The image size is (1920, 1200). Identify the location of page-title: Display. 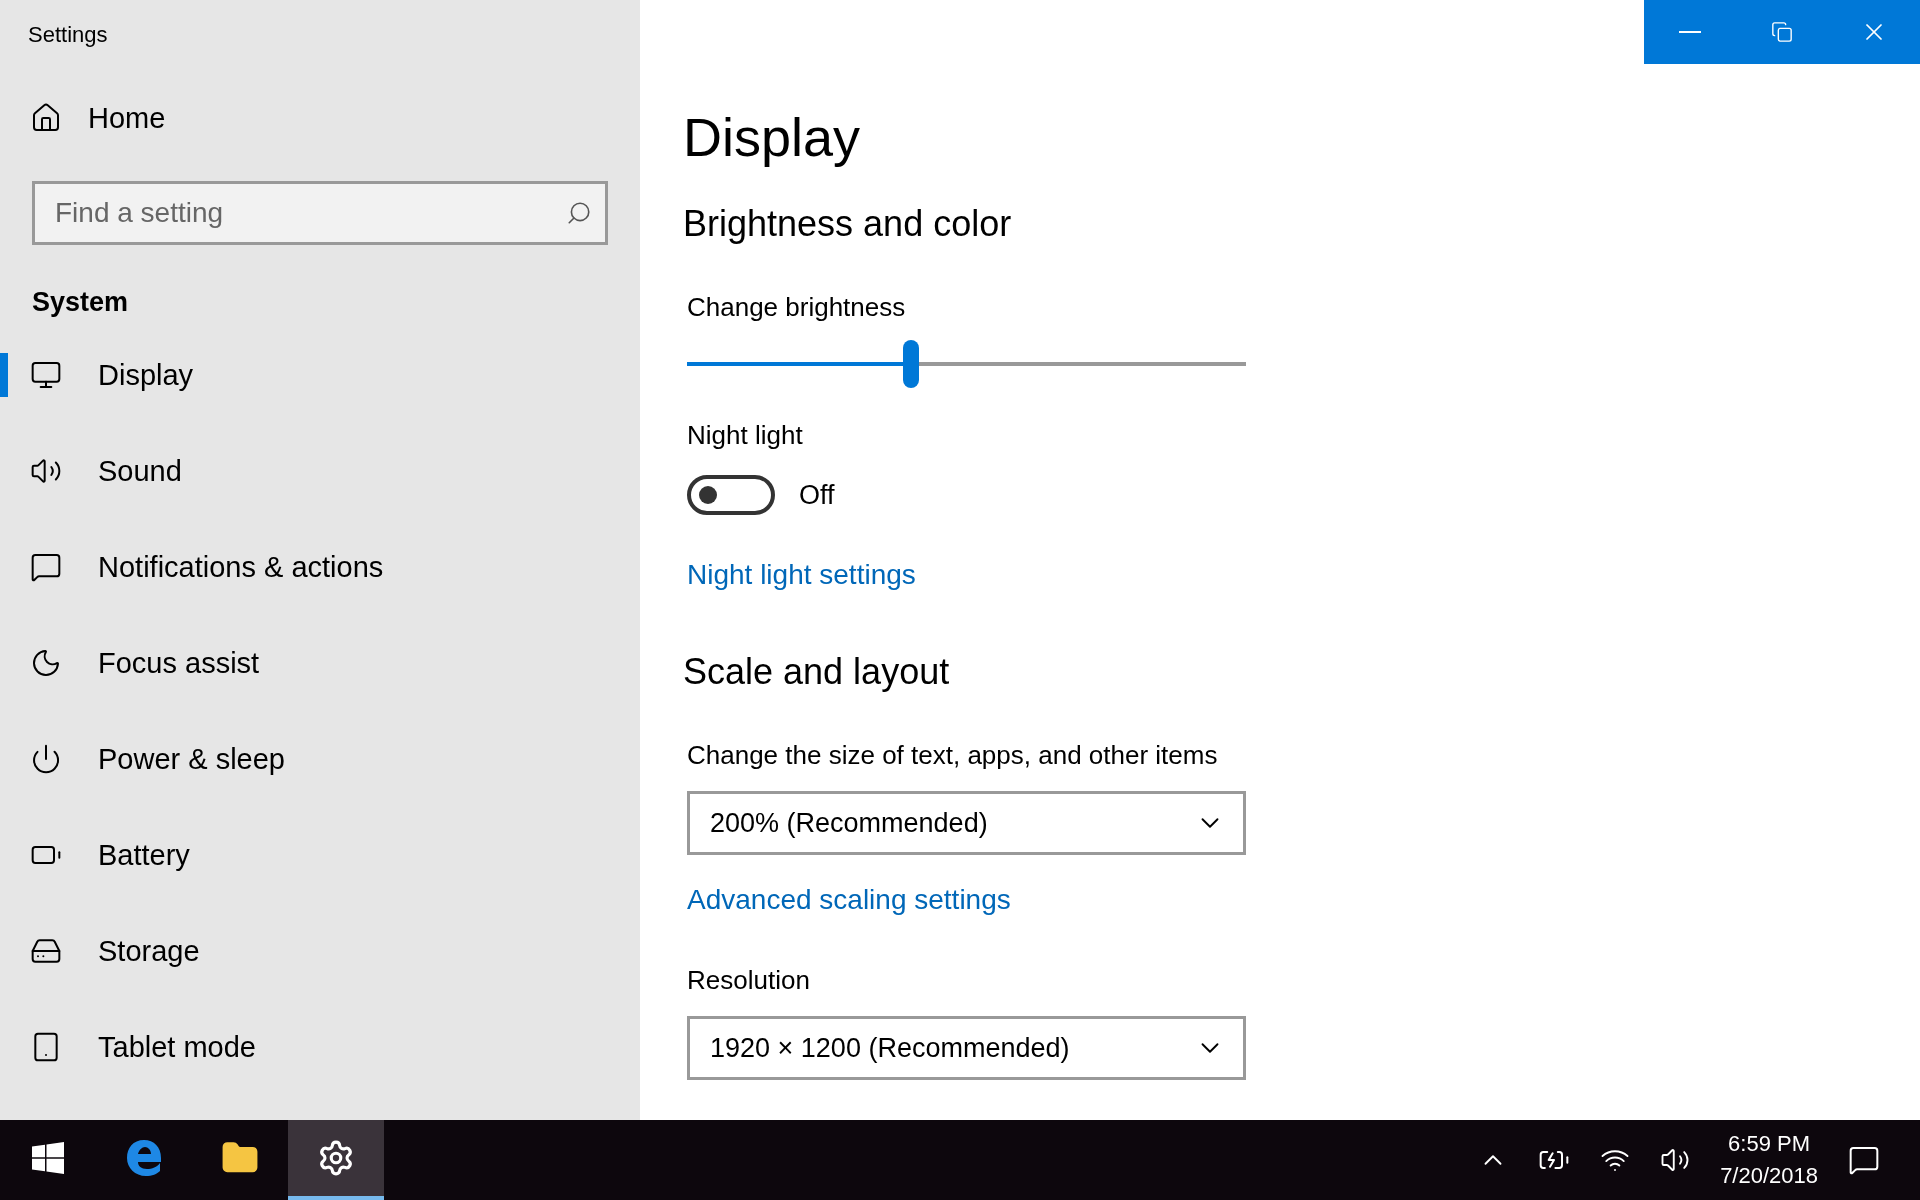
(772, 137).